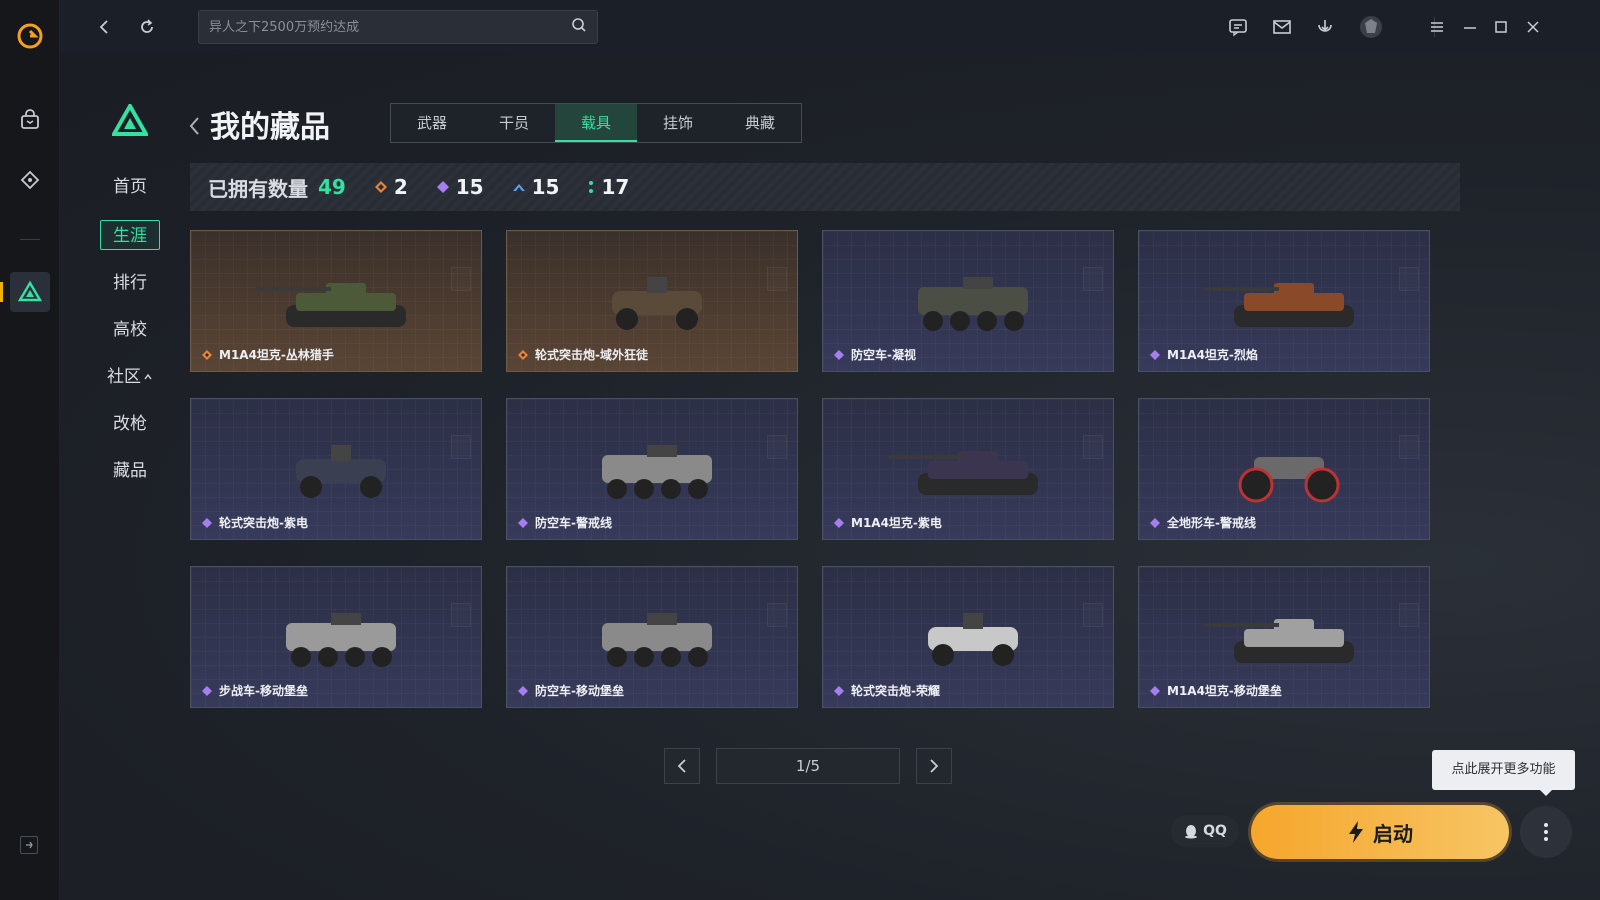 Image resolution: width=1600 pixels, height=900 pixels. Describe the element at coordinates (652, 637) in the screenshot. I see `vehicle-card: 防空车-移动堡垒` at that location.